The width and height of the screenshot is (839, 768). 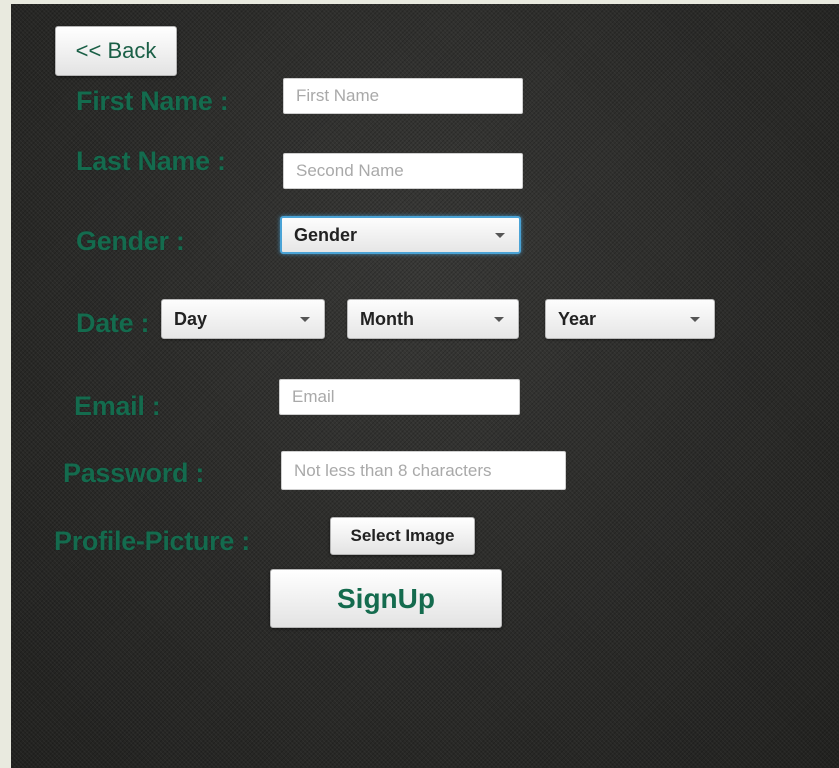 What do you see at coordinates (326, 234) in the screenshot?
I see `gender-select-value: Gender` at bounding box center [326, 234].